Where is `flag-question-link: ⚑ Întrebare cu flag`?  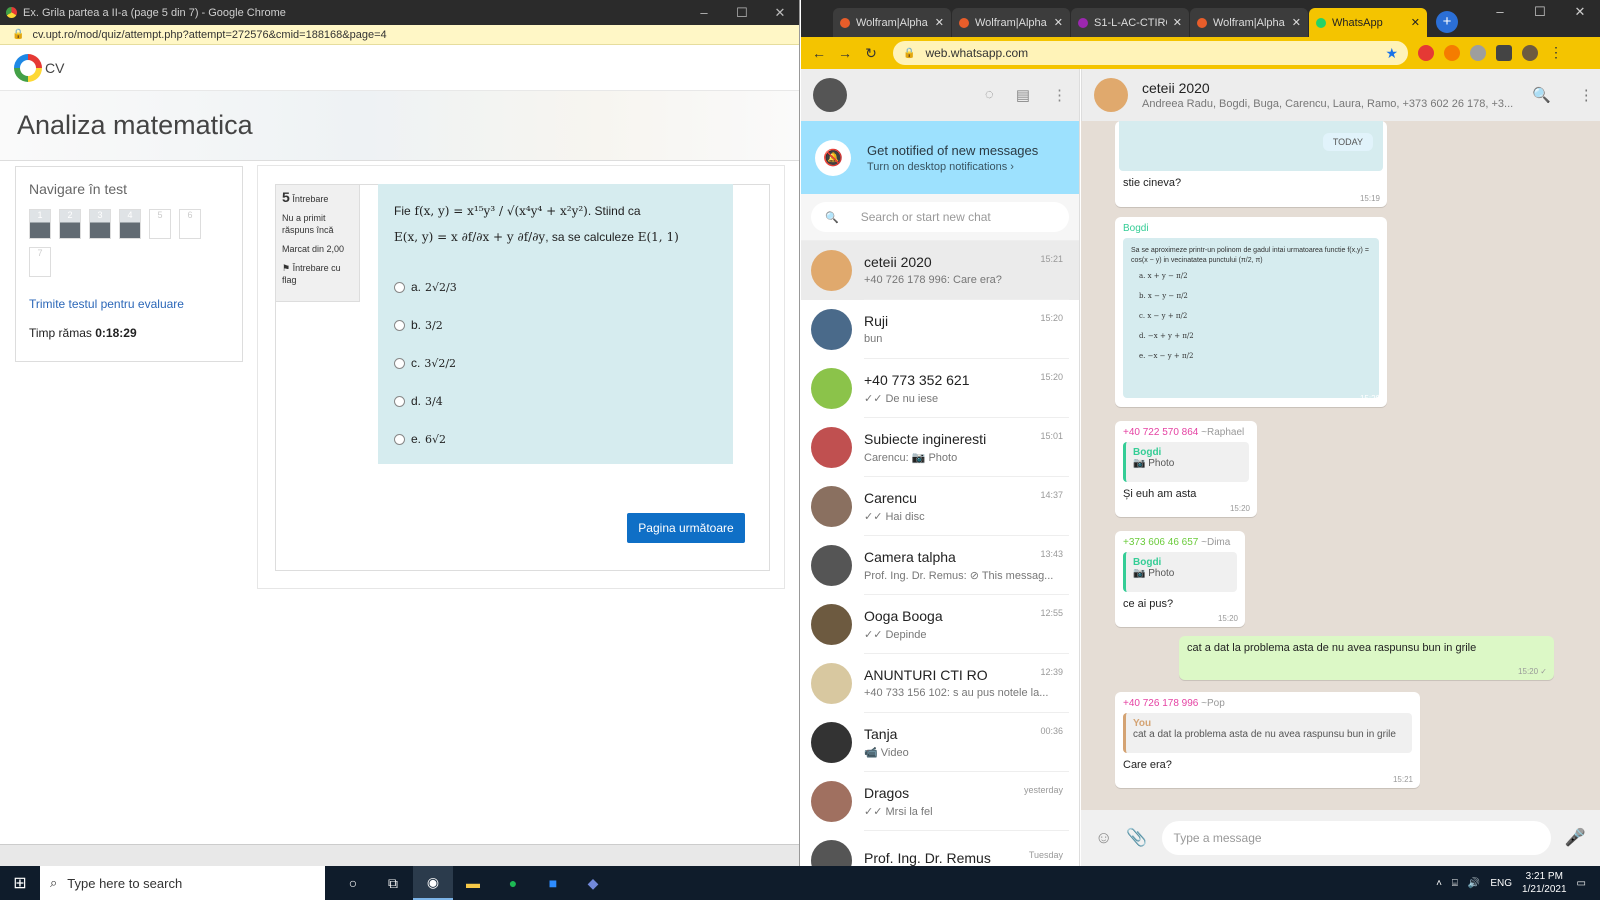 flag-question-link: ⚑ Întrebare cu flag is located at coordinates (317, 274).